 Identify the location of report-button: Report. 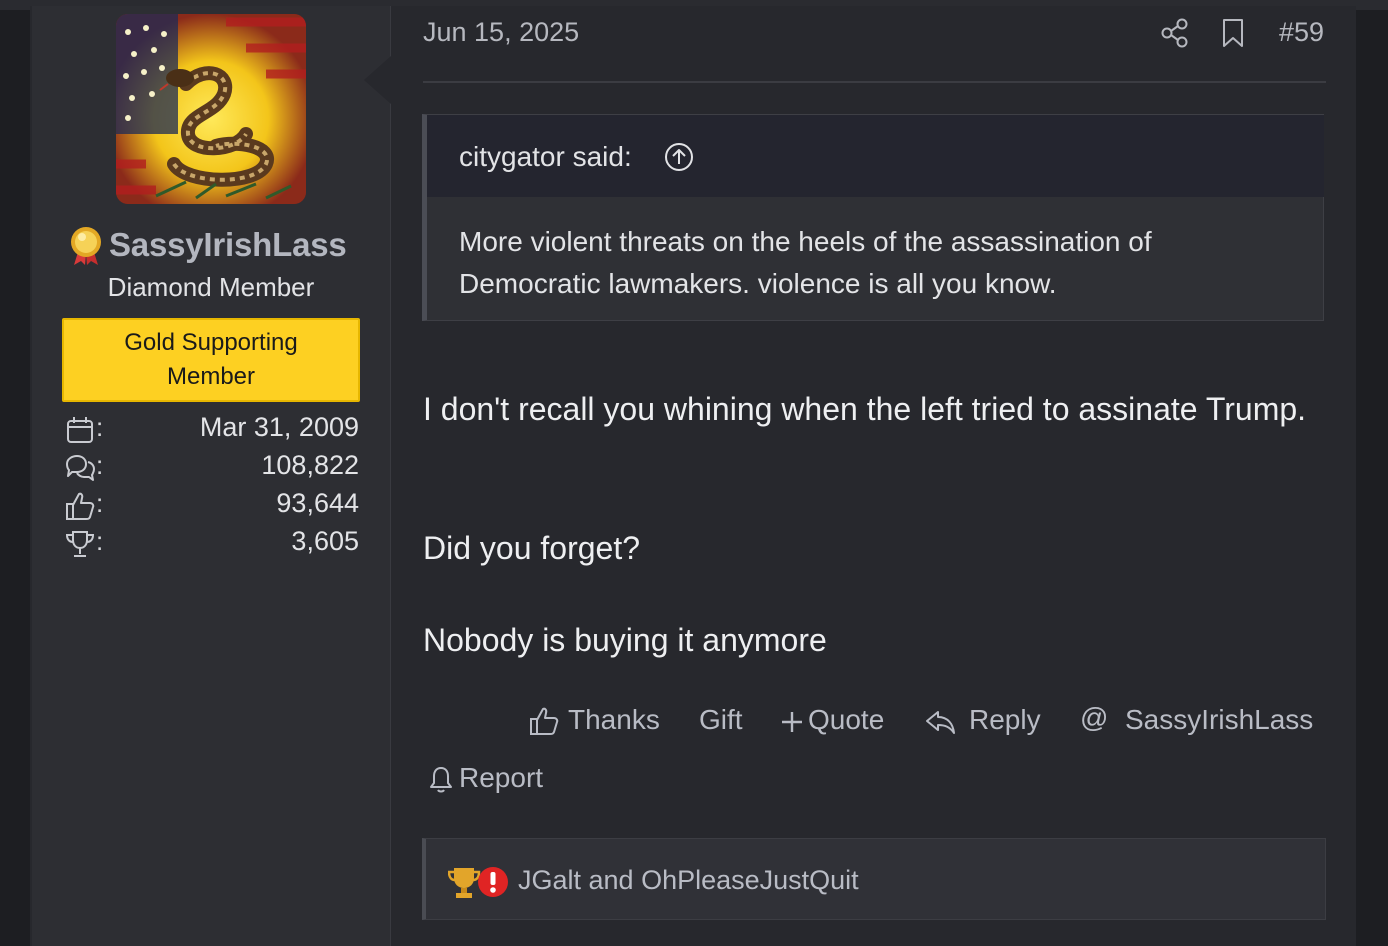
(490, 780).